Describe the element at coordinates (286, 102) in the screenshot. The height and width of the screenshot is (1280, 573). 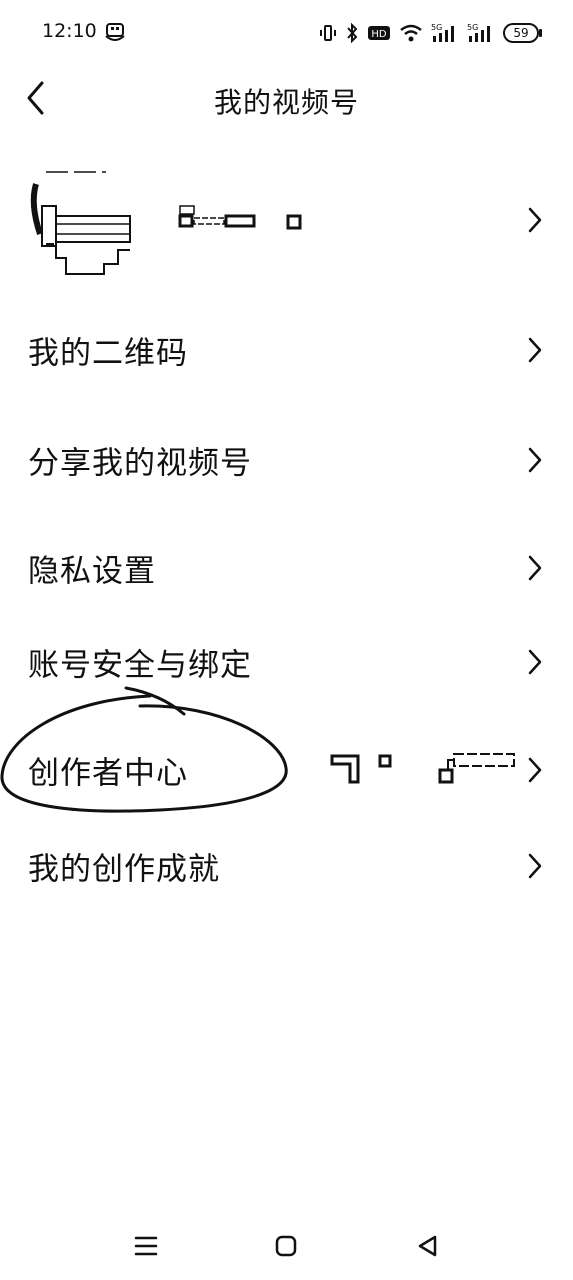
I see `page-title: 我的视频号` at that location.